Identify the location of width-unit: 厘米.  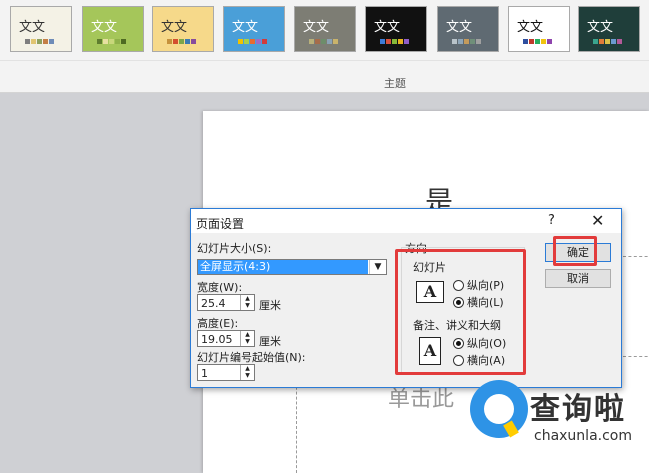
(270, 305).